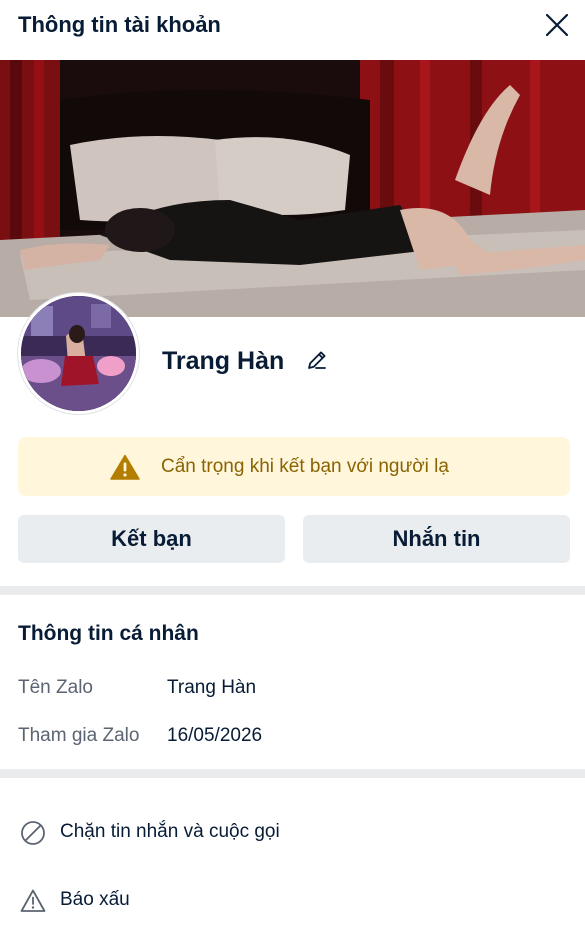 This screenshot has height=945, width=585. I want to click on pencil-icon, so click(317, 360).